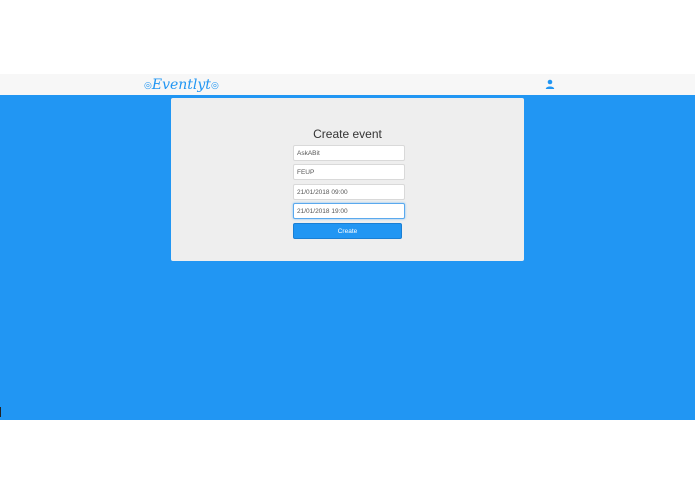  What do you see at coordinates (347, 85) in the screenshot?
I see `navbar: ◎Eventlyt◎` at bounding box center [347, 85].